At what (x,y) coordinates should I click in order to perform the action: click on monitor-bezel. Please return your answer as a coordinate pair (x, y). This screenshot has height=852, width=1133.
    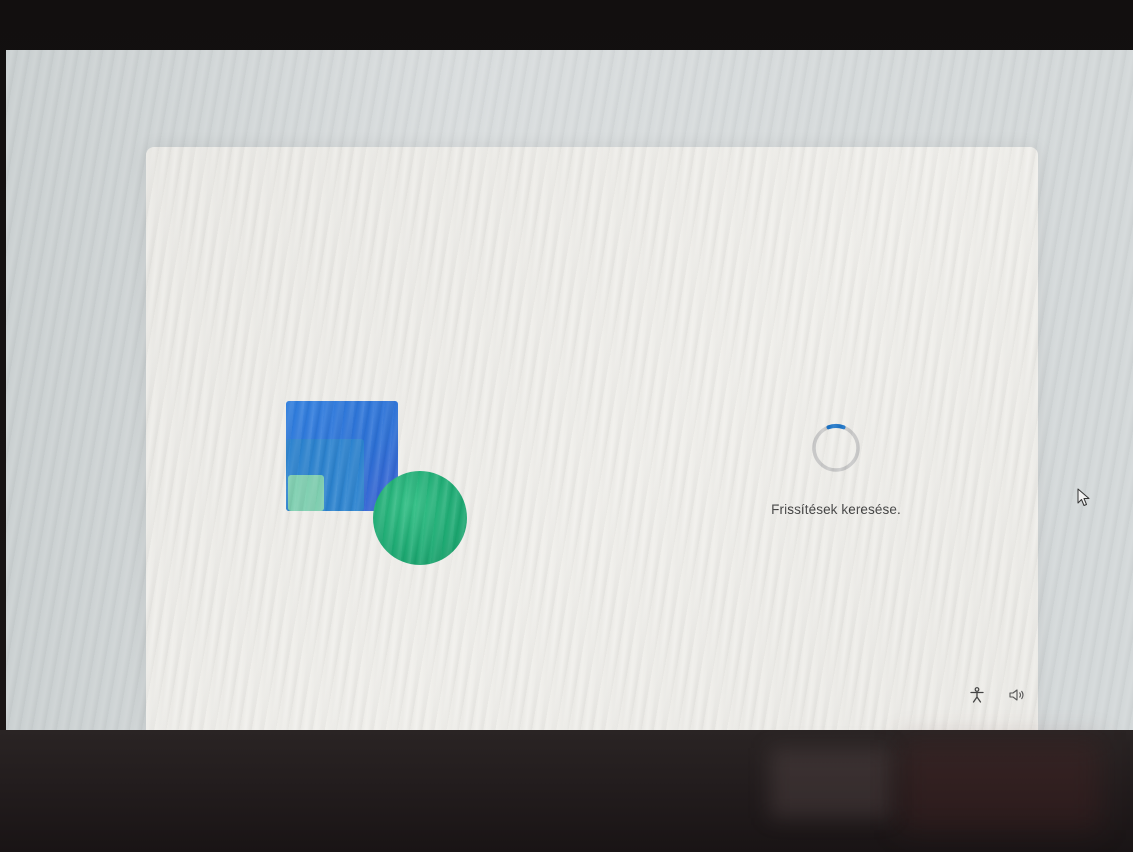
    Looking at the image, I should click on (566, 791).